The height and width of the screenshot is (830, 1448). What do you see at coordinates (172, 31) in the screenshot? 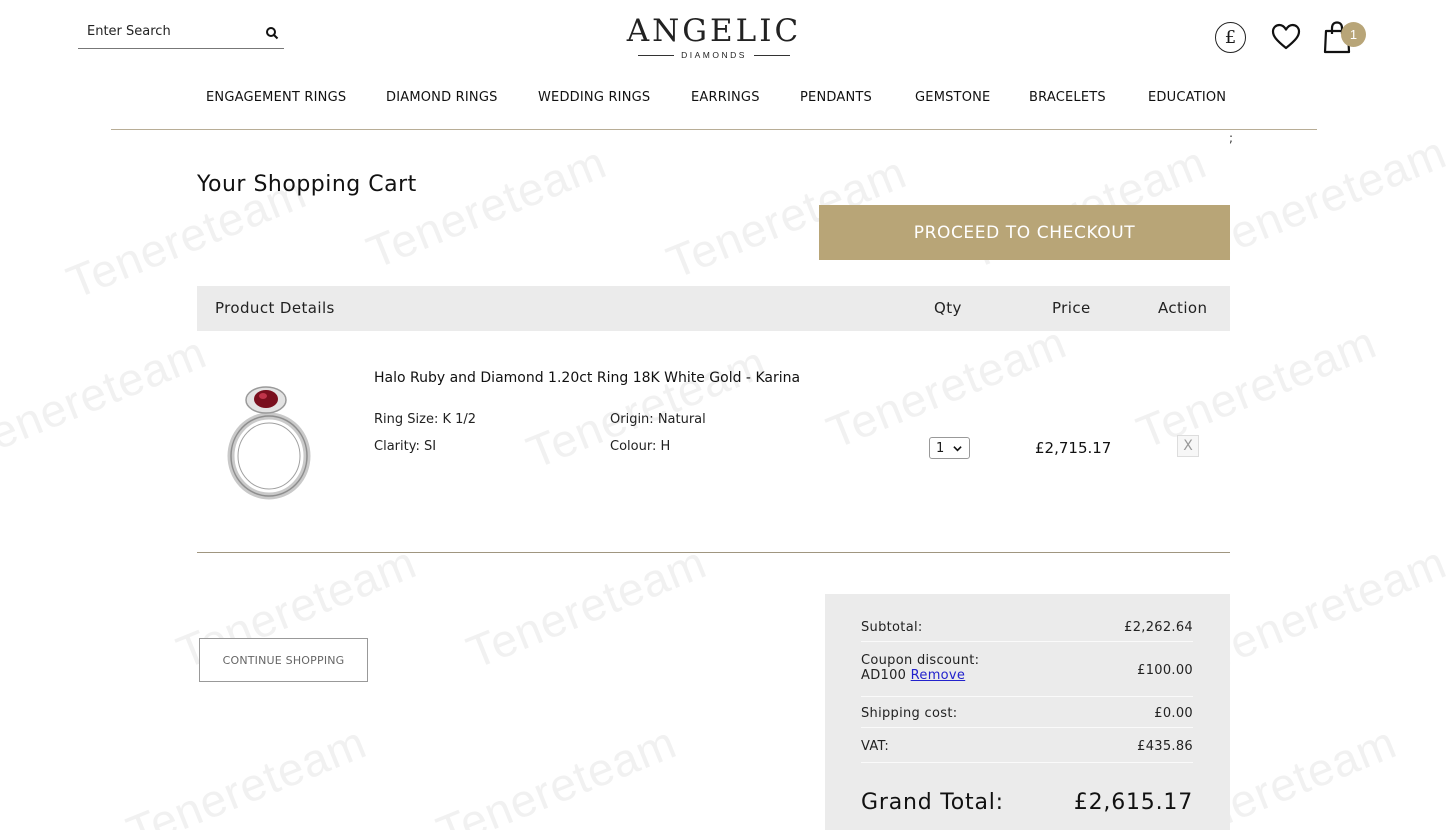
I see `search-input` at bounding box center [172, 31].